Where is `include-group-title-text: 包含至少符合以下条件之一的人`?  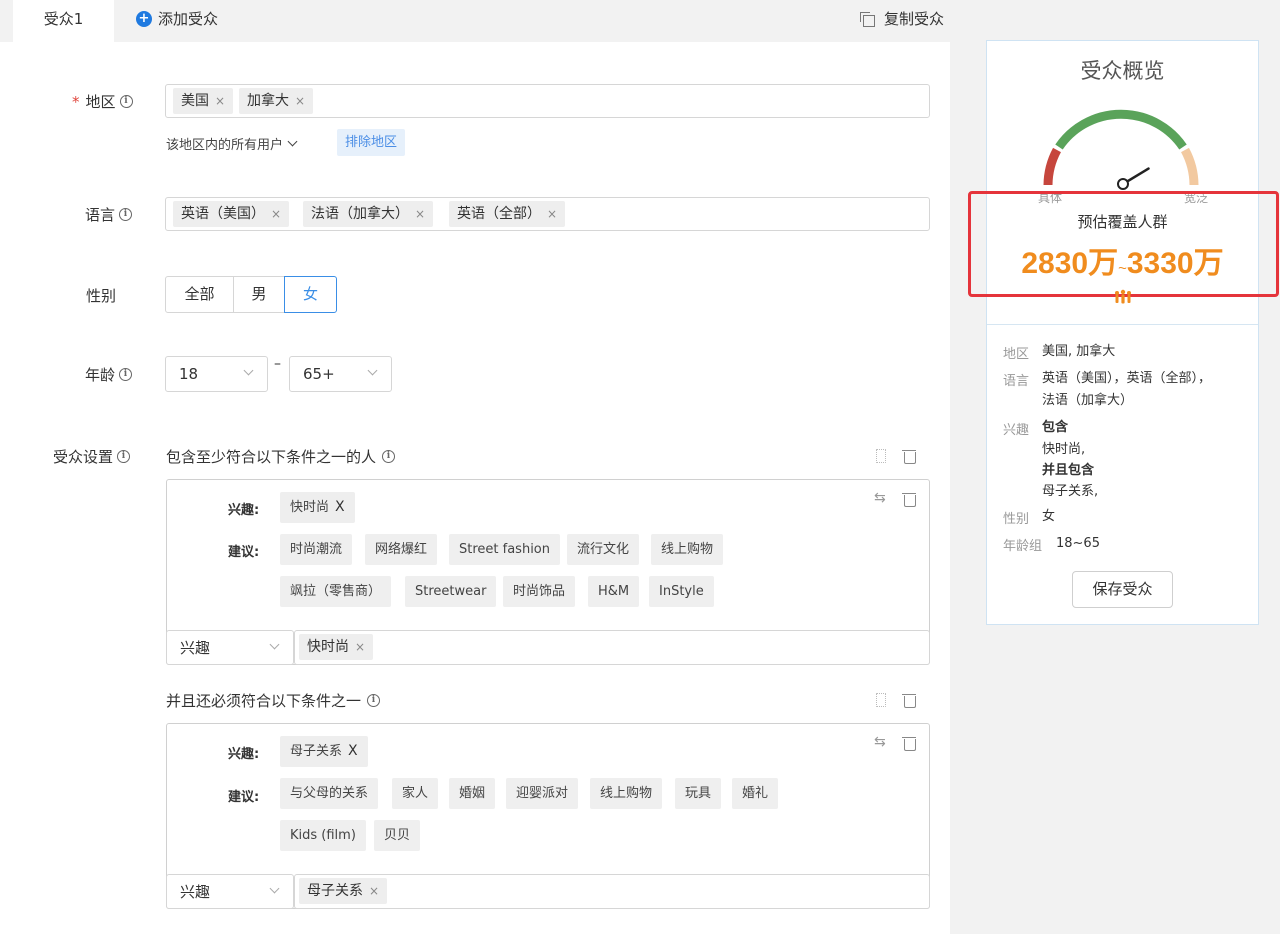
include-group-title-text: 包含至少符合以下条件之一的人 is located at coordinates (271, 457).